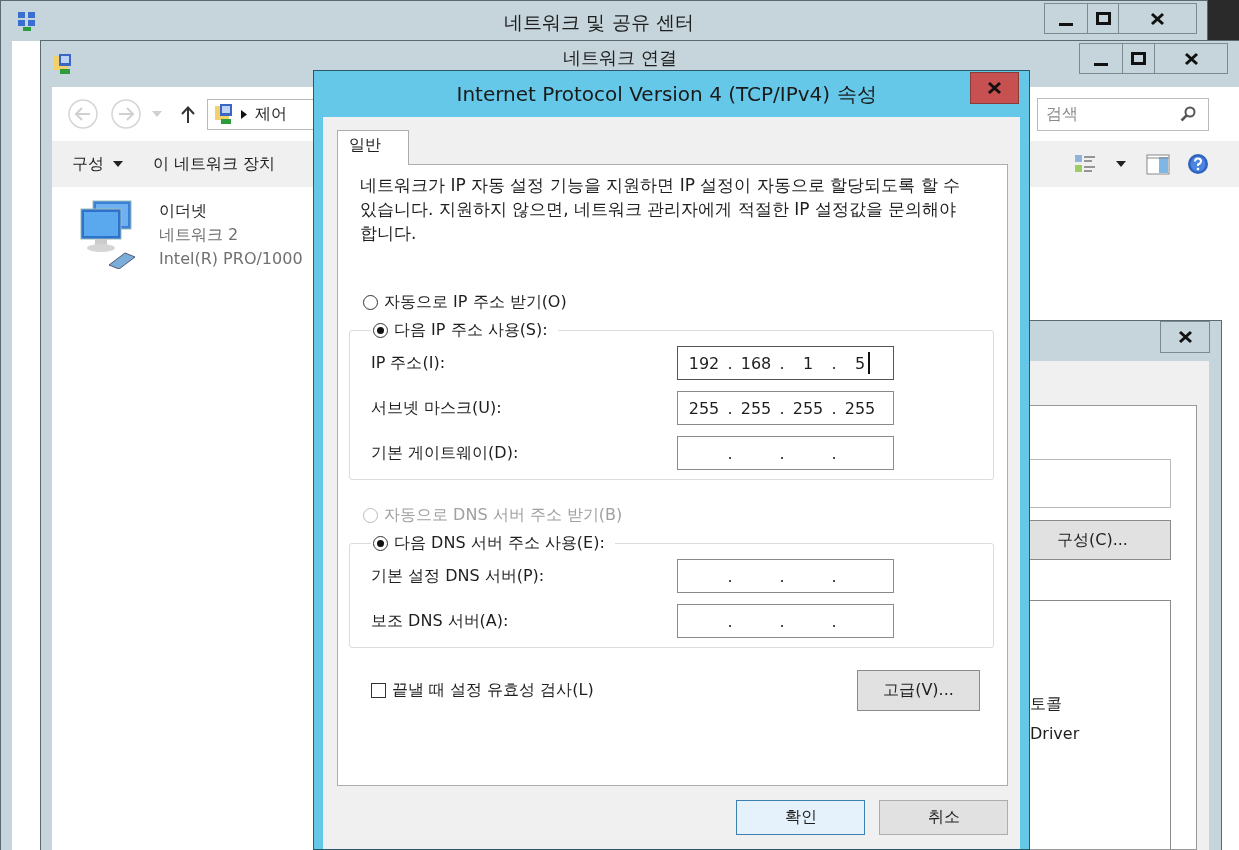  I want to click on field-label: IP 주소(I):, so click(409, 363).